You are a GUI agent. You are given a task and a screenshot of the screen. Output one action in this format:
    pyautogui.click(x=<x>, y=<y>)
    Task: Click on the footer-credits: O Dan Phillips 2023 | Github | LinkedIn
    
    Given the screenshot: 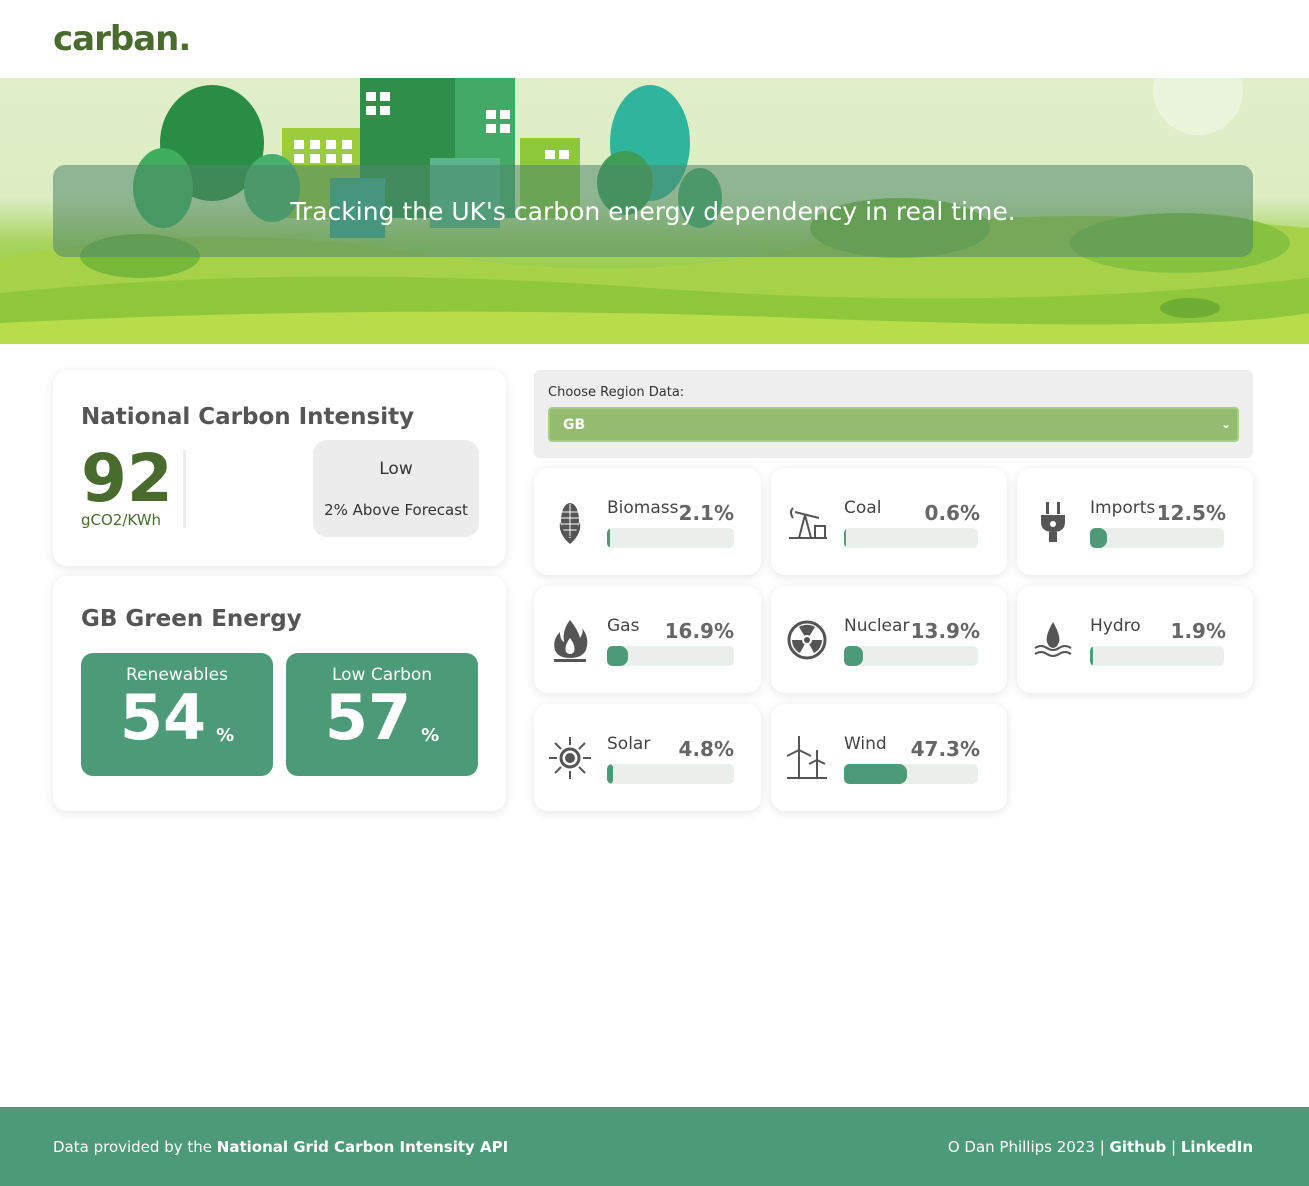 What is the action you would take?
    pyautogui.click(x=1100, y=1147)
    